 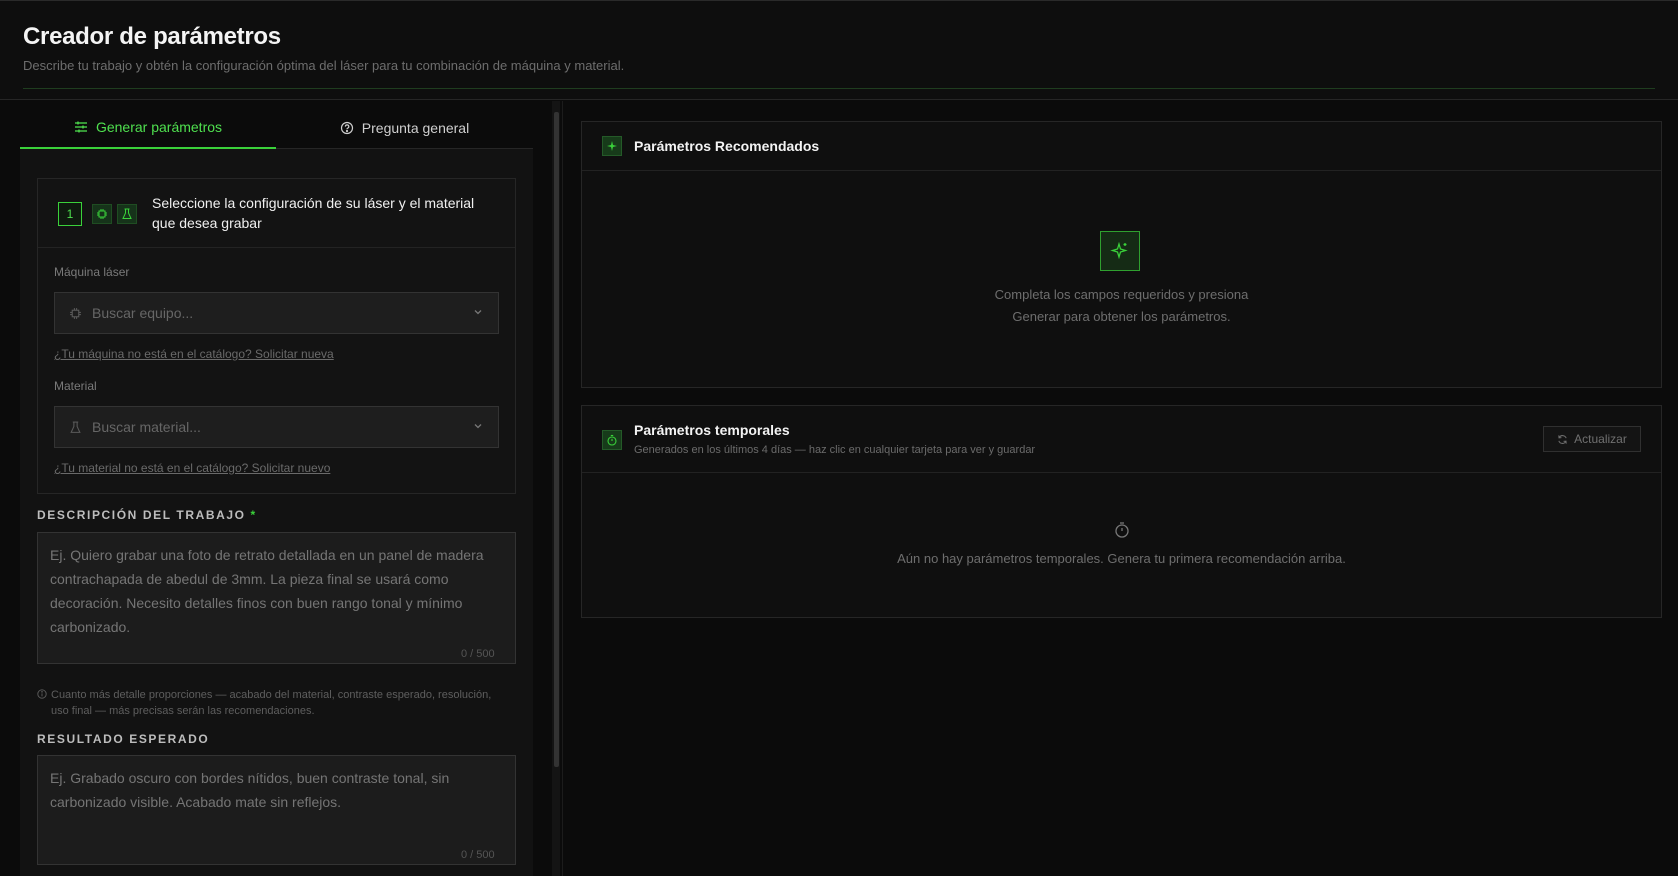 What do you see at coordinates (415, 128) in the screenshot?
I see `tab-label: Pregunta general` at bounding box center [415, 128].